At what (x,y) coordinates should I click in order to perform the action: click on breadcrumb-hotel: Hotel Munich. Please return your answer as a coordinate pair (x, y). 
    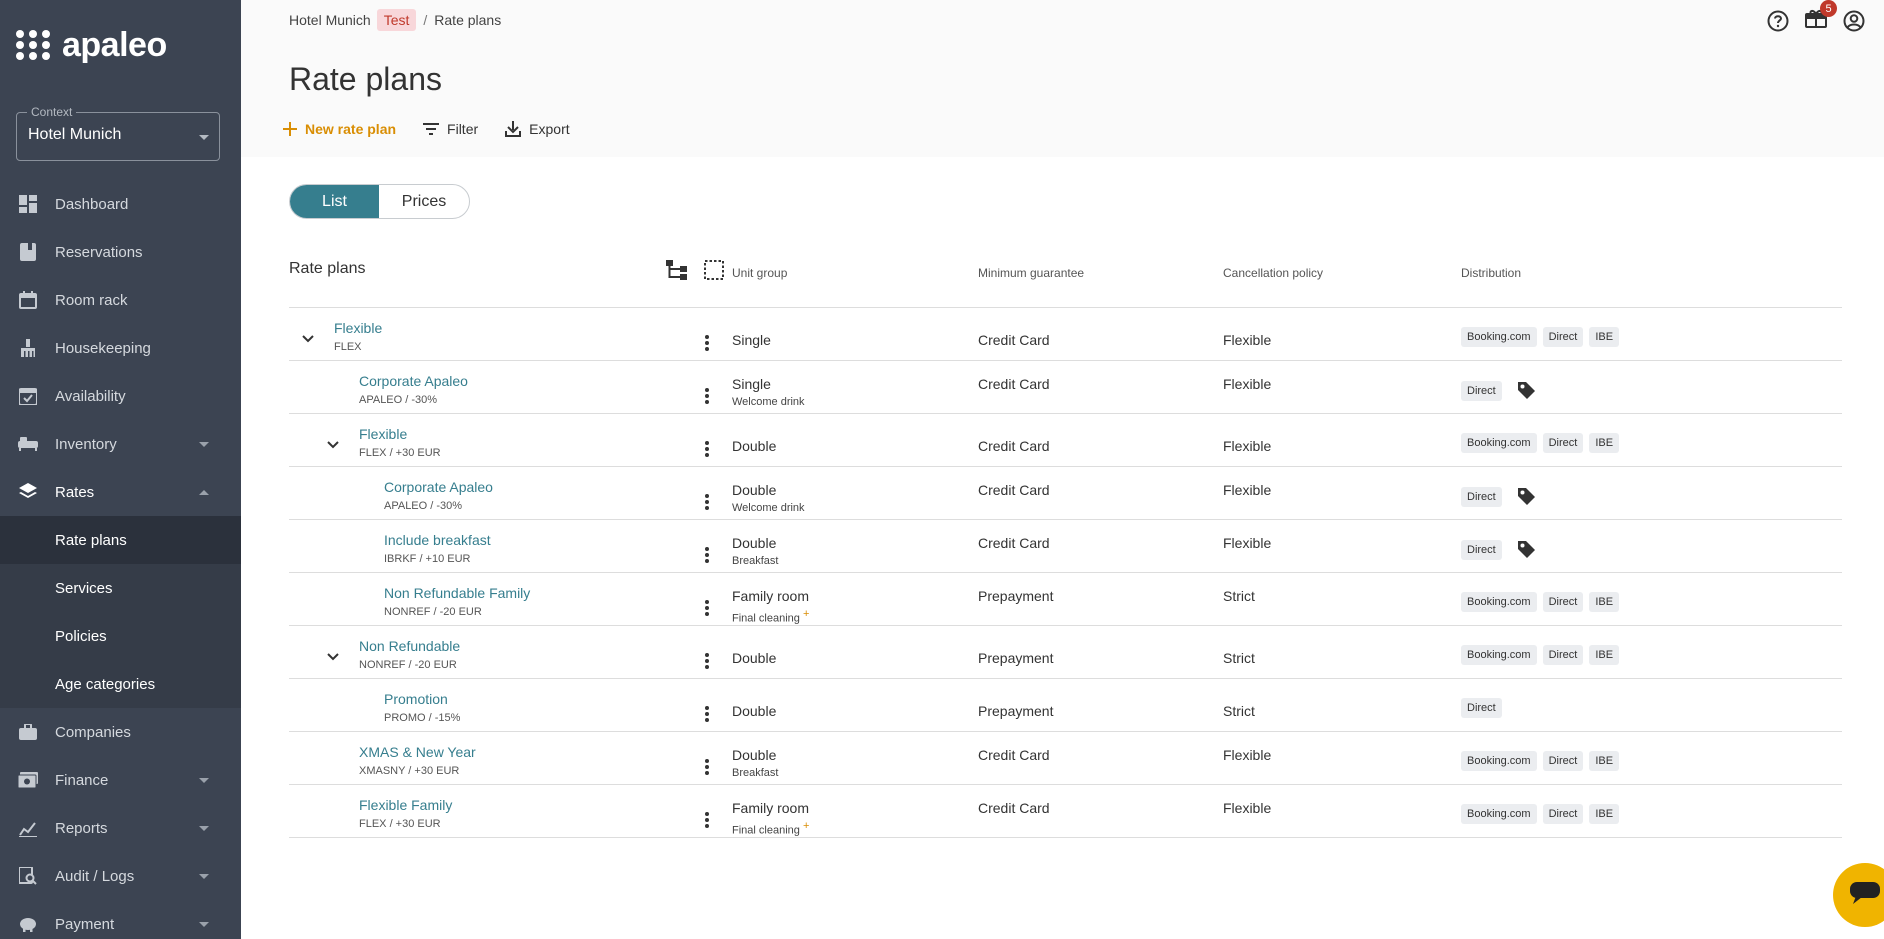
    Looking at the image, I should click on (330, 20).